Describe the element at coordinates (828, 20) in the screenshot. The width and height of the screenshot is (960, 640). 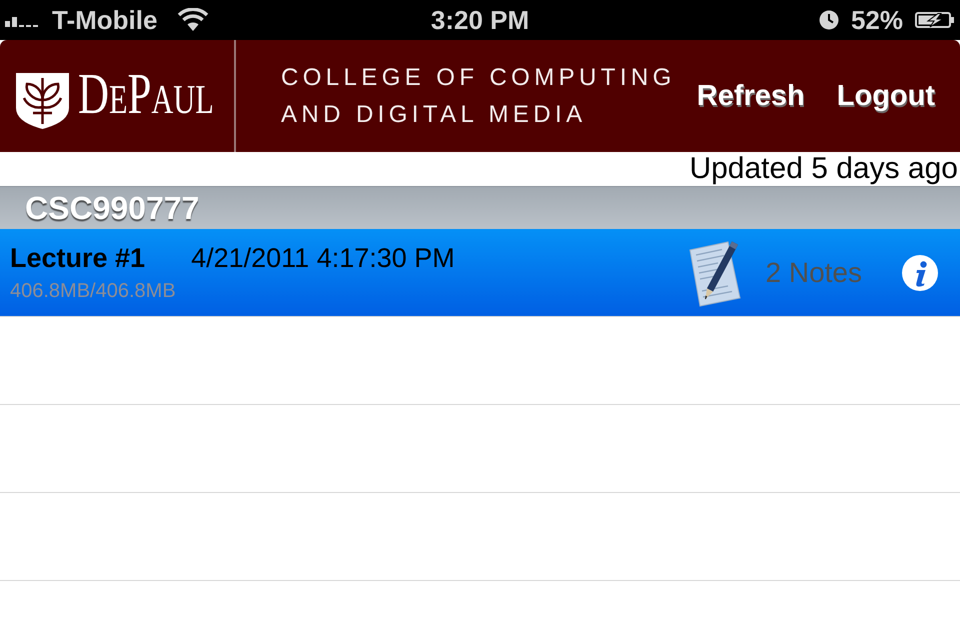
I see `clock-icon` at that location.